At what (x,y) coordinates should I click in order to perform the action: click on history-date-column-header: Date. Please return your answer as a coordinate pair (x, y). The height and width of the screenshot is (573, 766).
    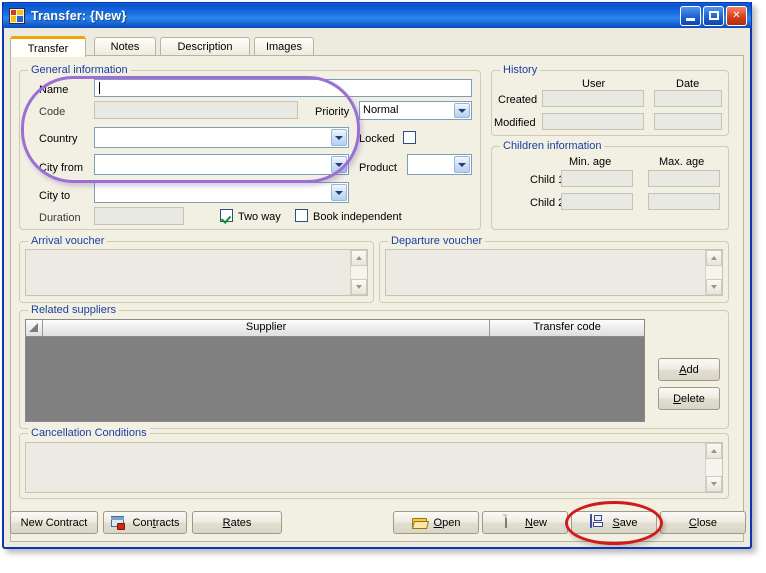
    Looking at the image, I should click on (688, 84).